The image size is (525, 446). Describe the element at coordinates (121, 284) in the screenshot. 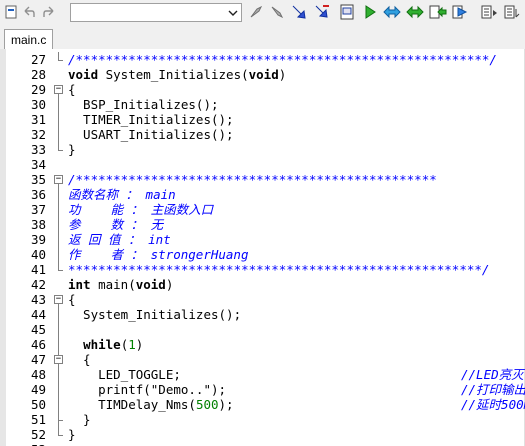

I see `code-text: int main(void)` at that location.